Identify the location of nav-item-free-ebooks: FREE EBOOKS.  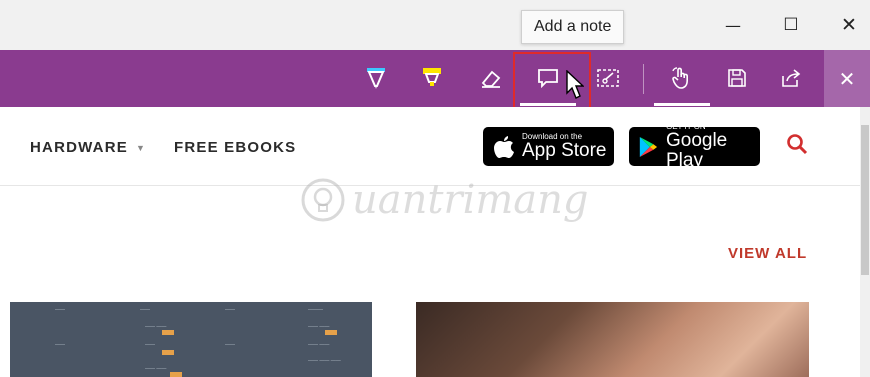
(235, 147).